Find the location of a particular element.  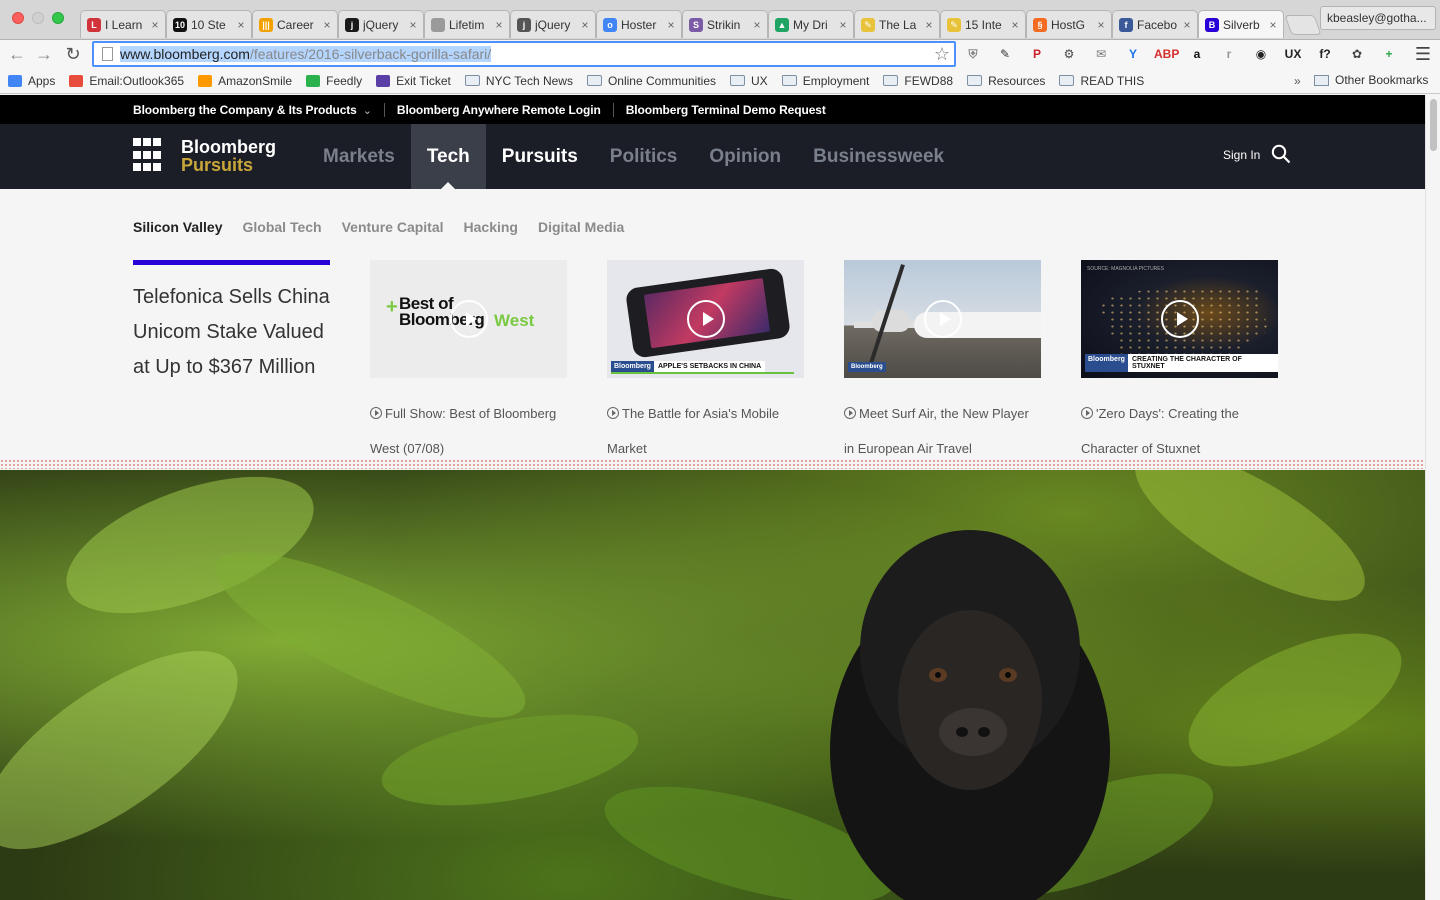

sign-in-link: Sign In is located at coordinates (1241, 155).